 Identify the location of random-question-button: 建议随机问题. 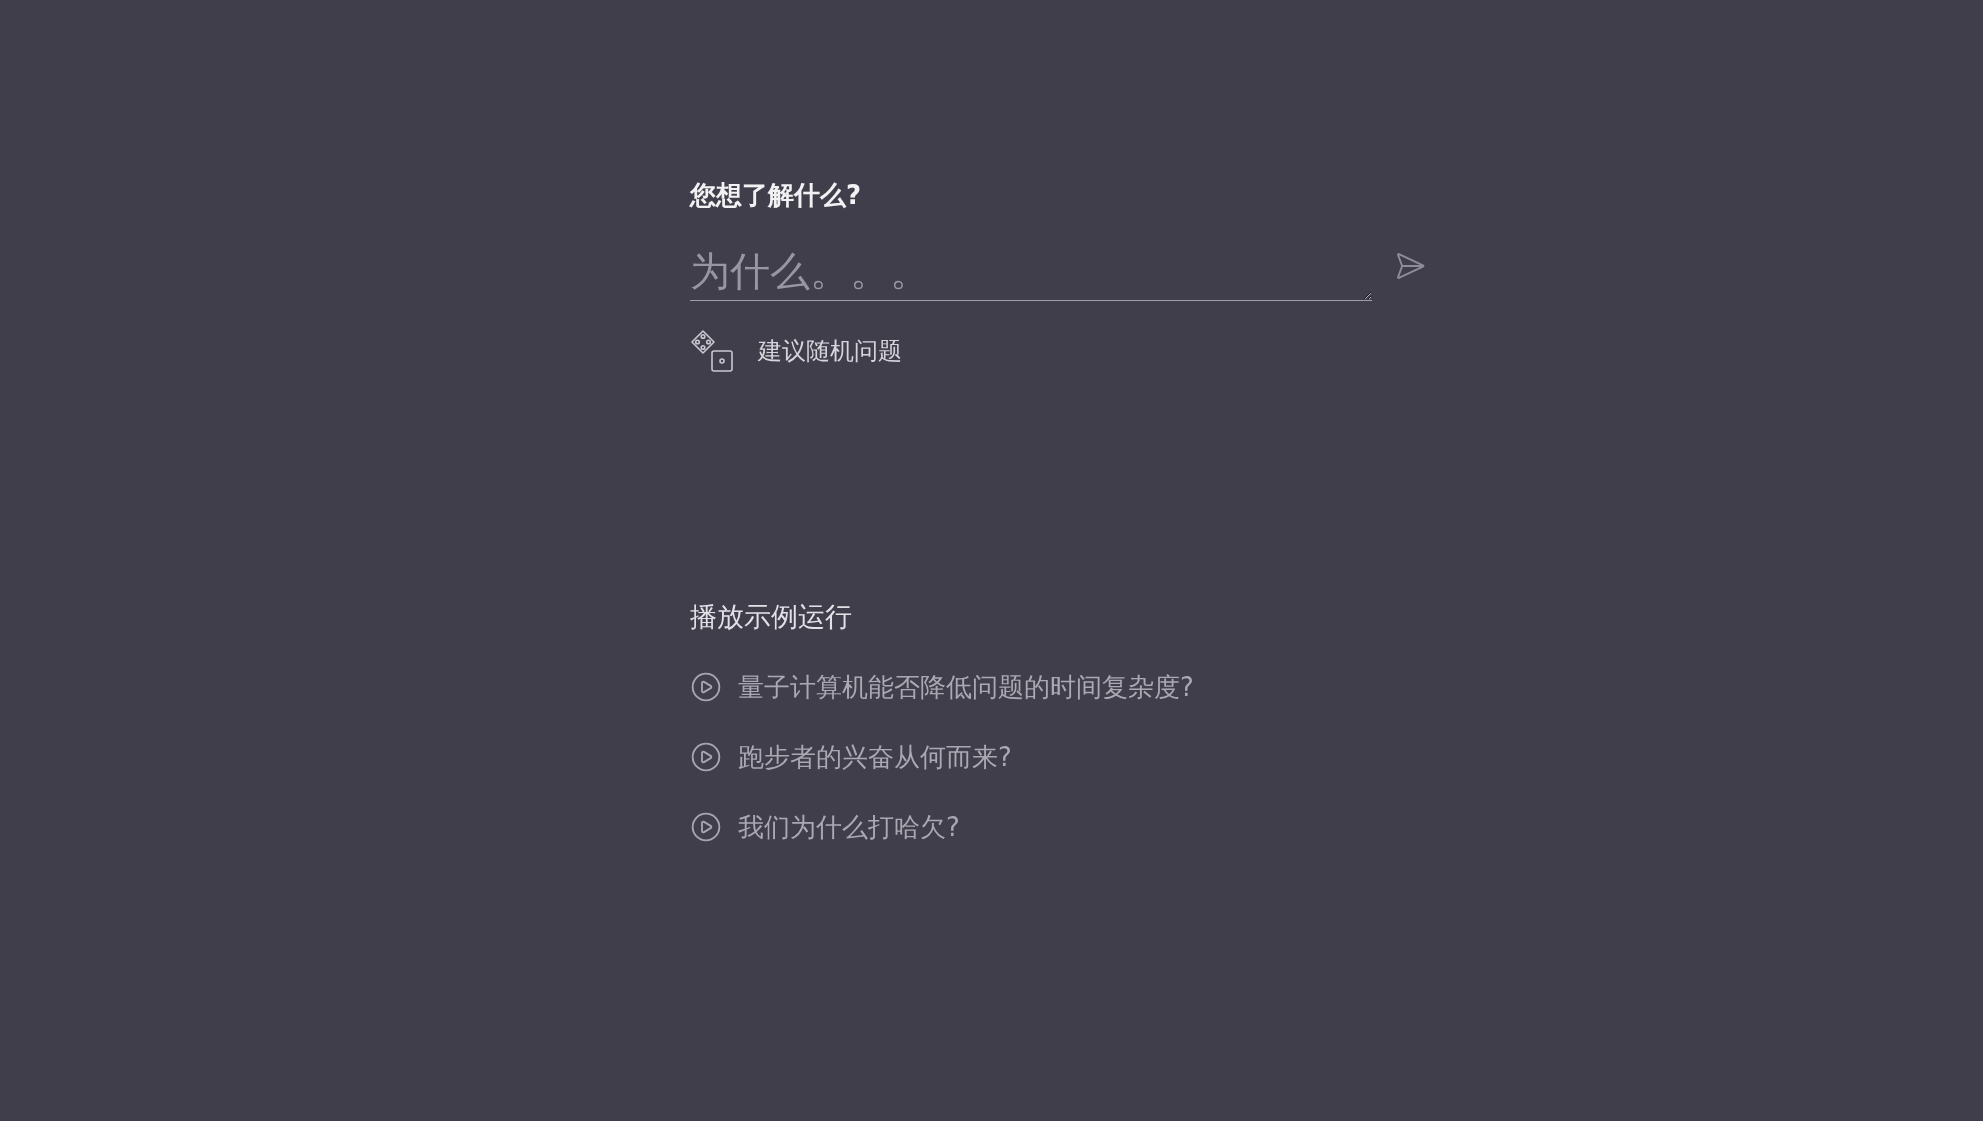
(796, 351).